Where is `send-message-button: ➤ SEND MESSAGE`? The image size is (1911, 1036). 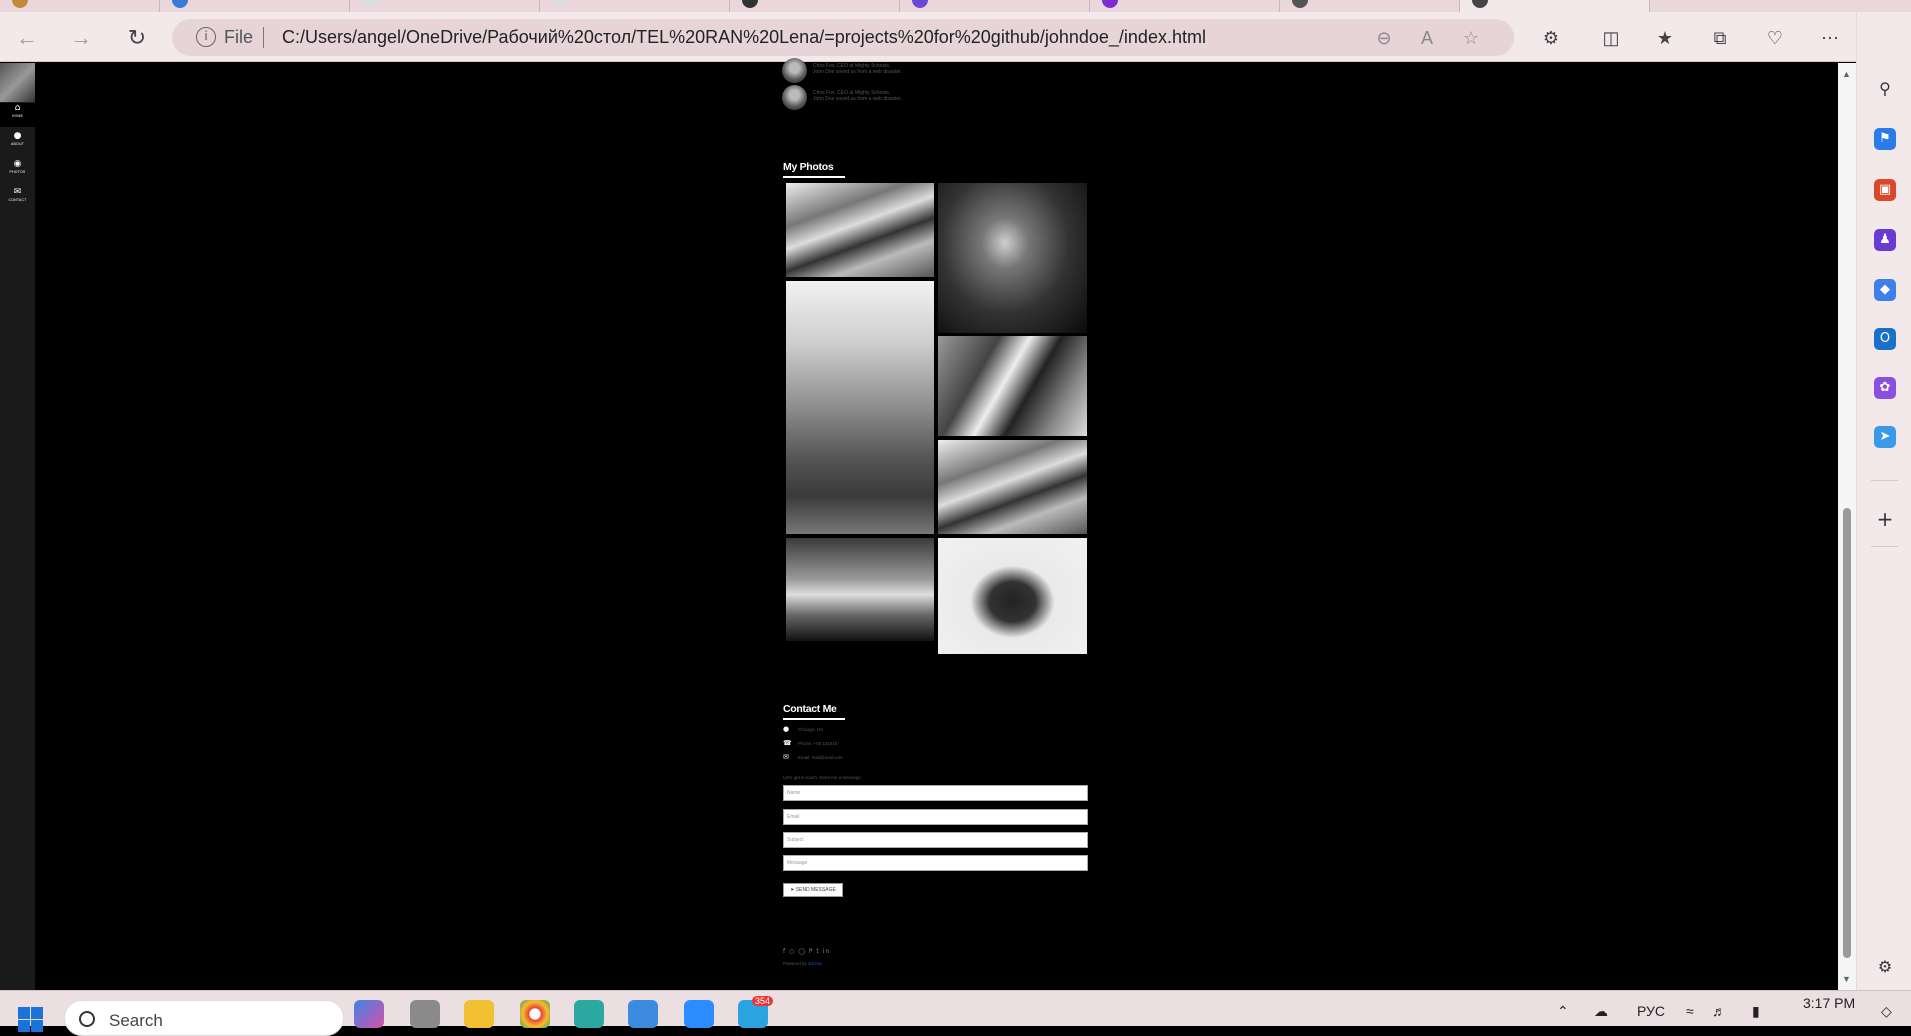 send-message-button: ➤ SEND MESSAGE is located at coordinates (813, 890).